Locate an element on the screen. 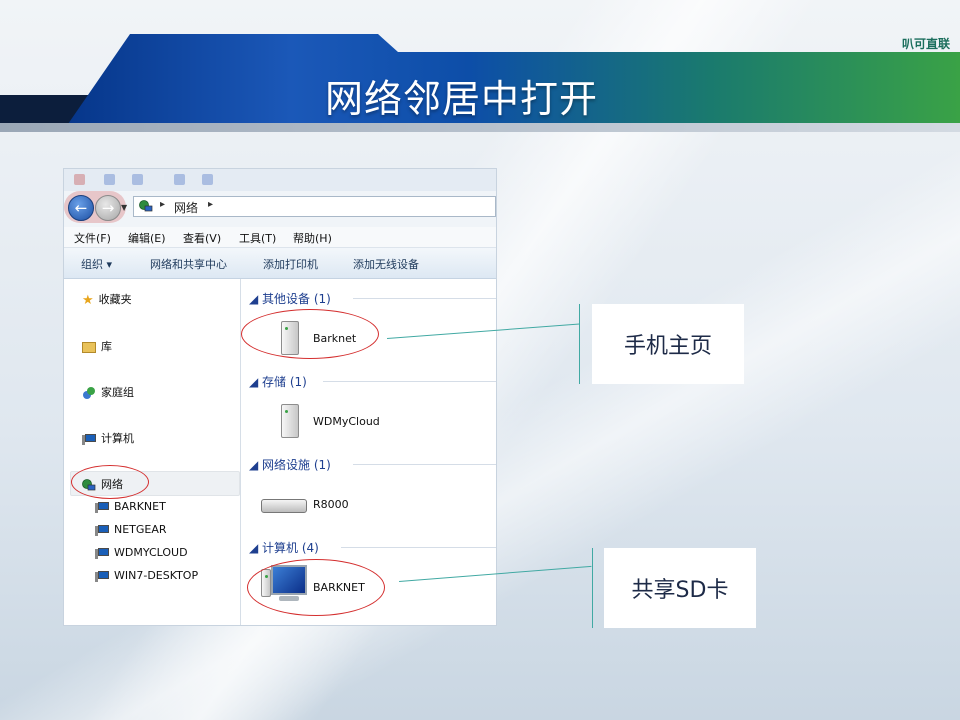 This screenshot has height=720, width=960. forward-button: → is located at coordinates (108, 208).